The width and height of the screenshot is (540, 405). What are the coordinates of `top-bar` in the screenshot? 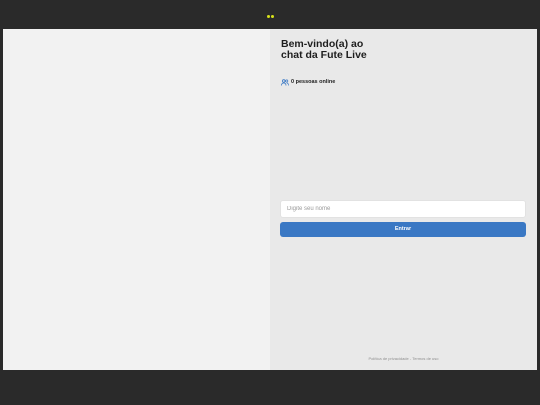 It's located at (270, 15).